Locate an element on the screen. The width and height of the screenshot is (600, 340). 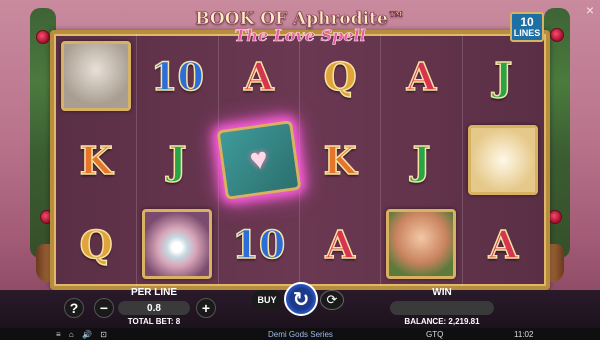
lines-badge: 10 LINES is located at coordinates (527, 27).